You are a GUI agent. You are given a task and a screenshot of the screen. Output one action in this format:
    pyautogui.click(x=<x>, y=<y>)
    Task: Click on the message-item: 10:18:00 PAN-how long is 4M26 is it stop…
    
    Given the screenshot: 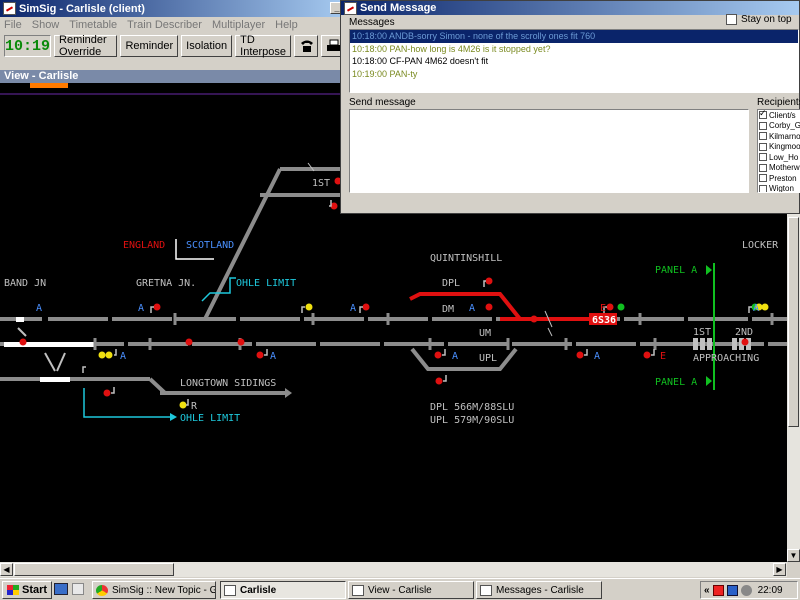 What is the action you would take?
    pyautogui.click(x=574, y=49)
    